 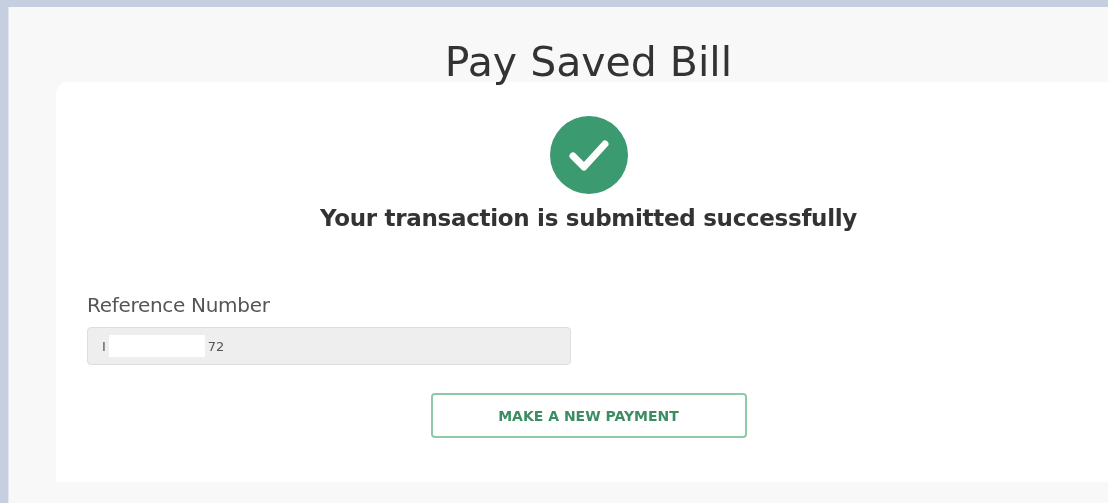 What do you see at coordinates (104, 346) in the screenshot?
I see `field-value: I` at bounding box center [104, 346].